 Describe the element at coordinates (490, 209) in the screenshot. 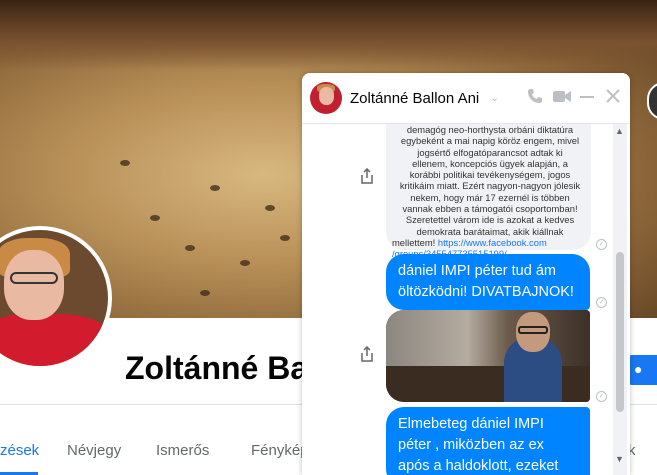

I see `message-line: vannak ebben a támogatói csoportomban!` at that location.